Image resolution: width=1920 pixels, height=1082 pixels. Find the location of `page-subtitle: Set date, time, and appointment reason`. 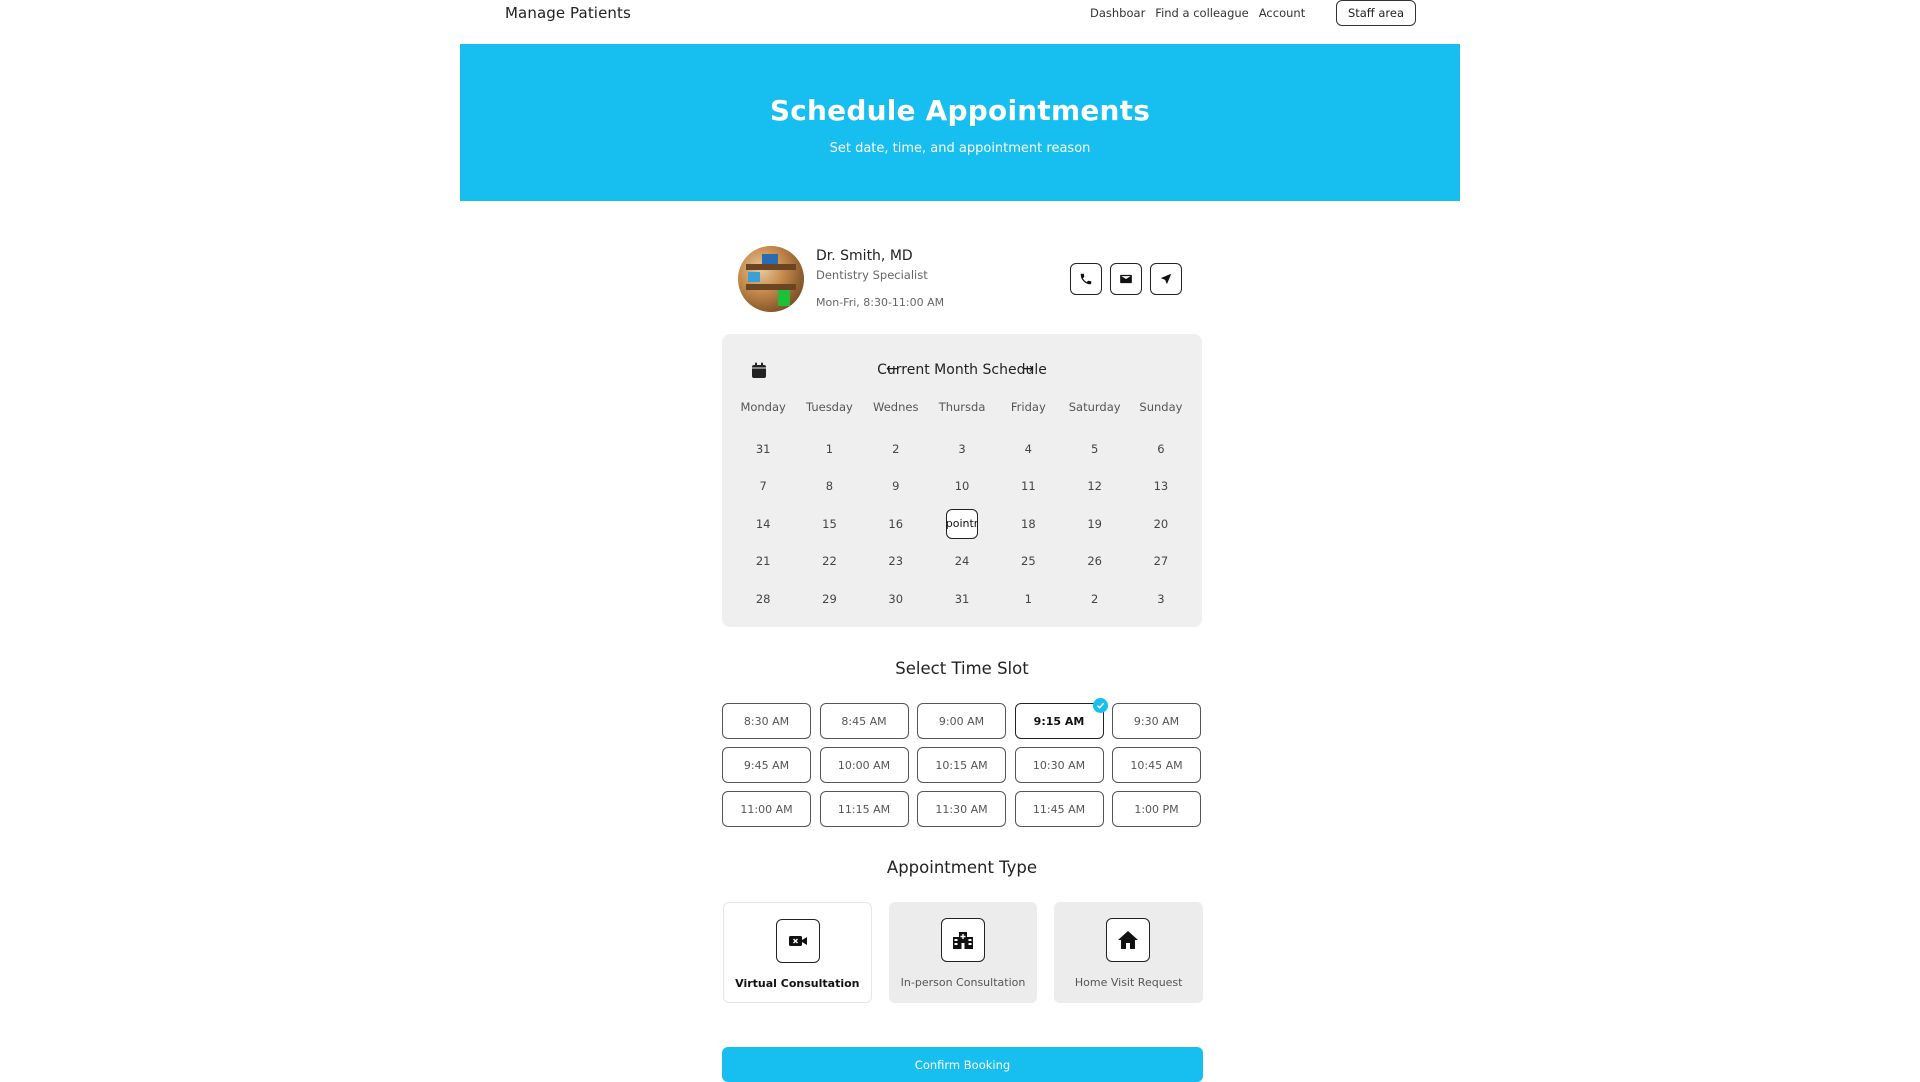

page-subtitle: Set date, time, and appointment reason is located at coordinates (960, 148).